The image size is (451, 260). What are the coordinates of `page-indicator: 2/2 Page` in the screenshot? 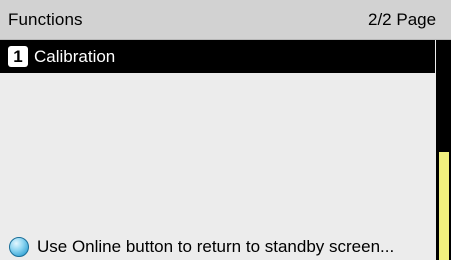 It's located at (402, 19).